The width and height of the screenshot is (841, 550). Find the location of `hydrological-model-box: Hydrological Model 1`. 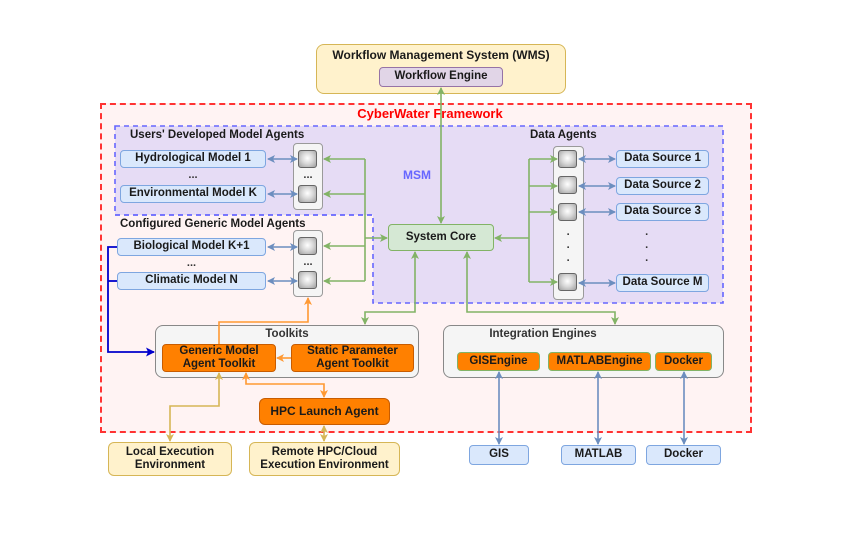

hydrological-model-box: Hydrological Model 1 is located at coordinates (193, 159).